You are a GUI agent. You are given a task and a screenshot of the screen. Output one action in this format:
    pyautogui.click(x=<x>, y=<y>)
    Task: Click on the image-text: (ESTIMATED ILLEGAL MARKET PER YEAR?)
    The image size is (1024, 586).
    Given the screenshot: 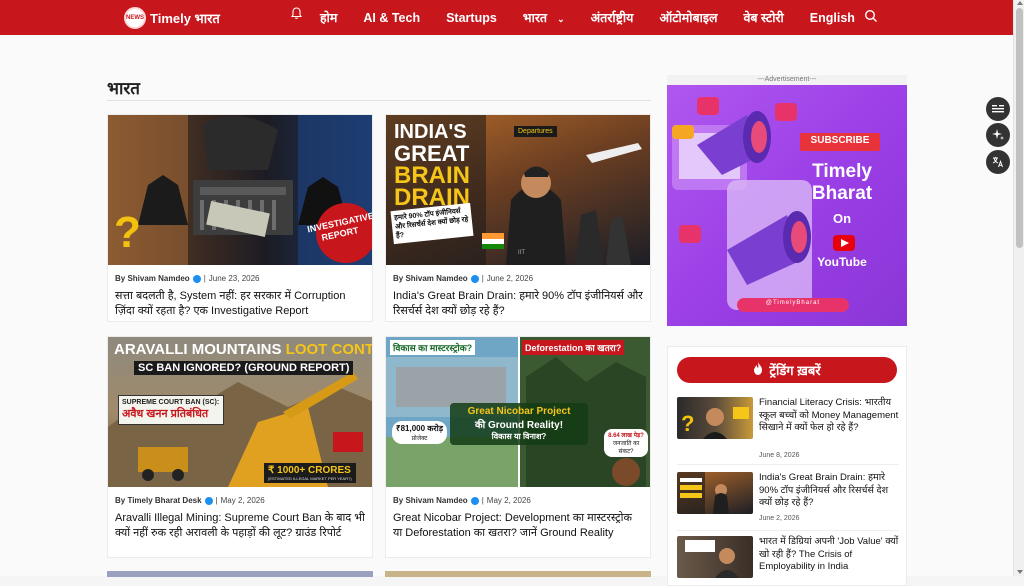 What is the action you would take?
    pyautogui.click(x=310, y=478)
    